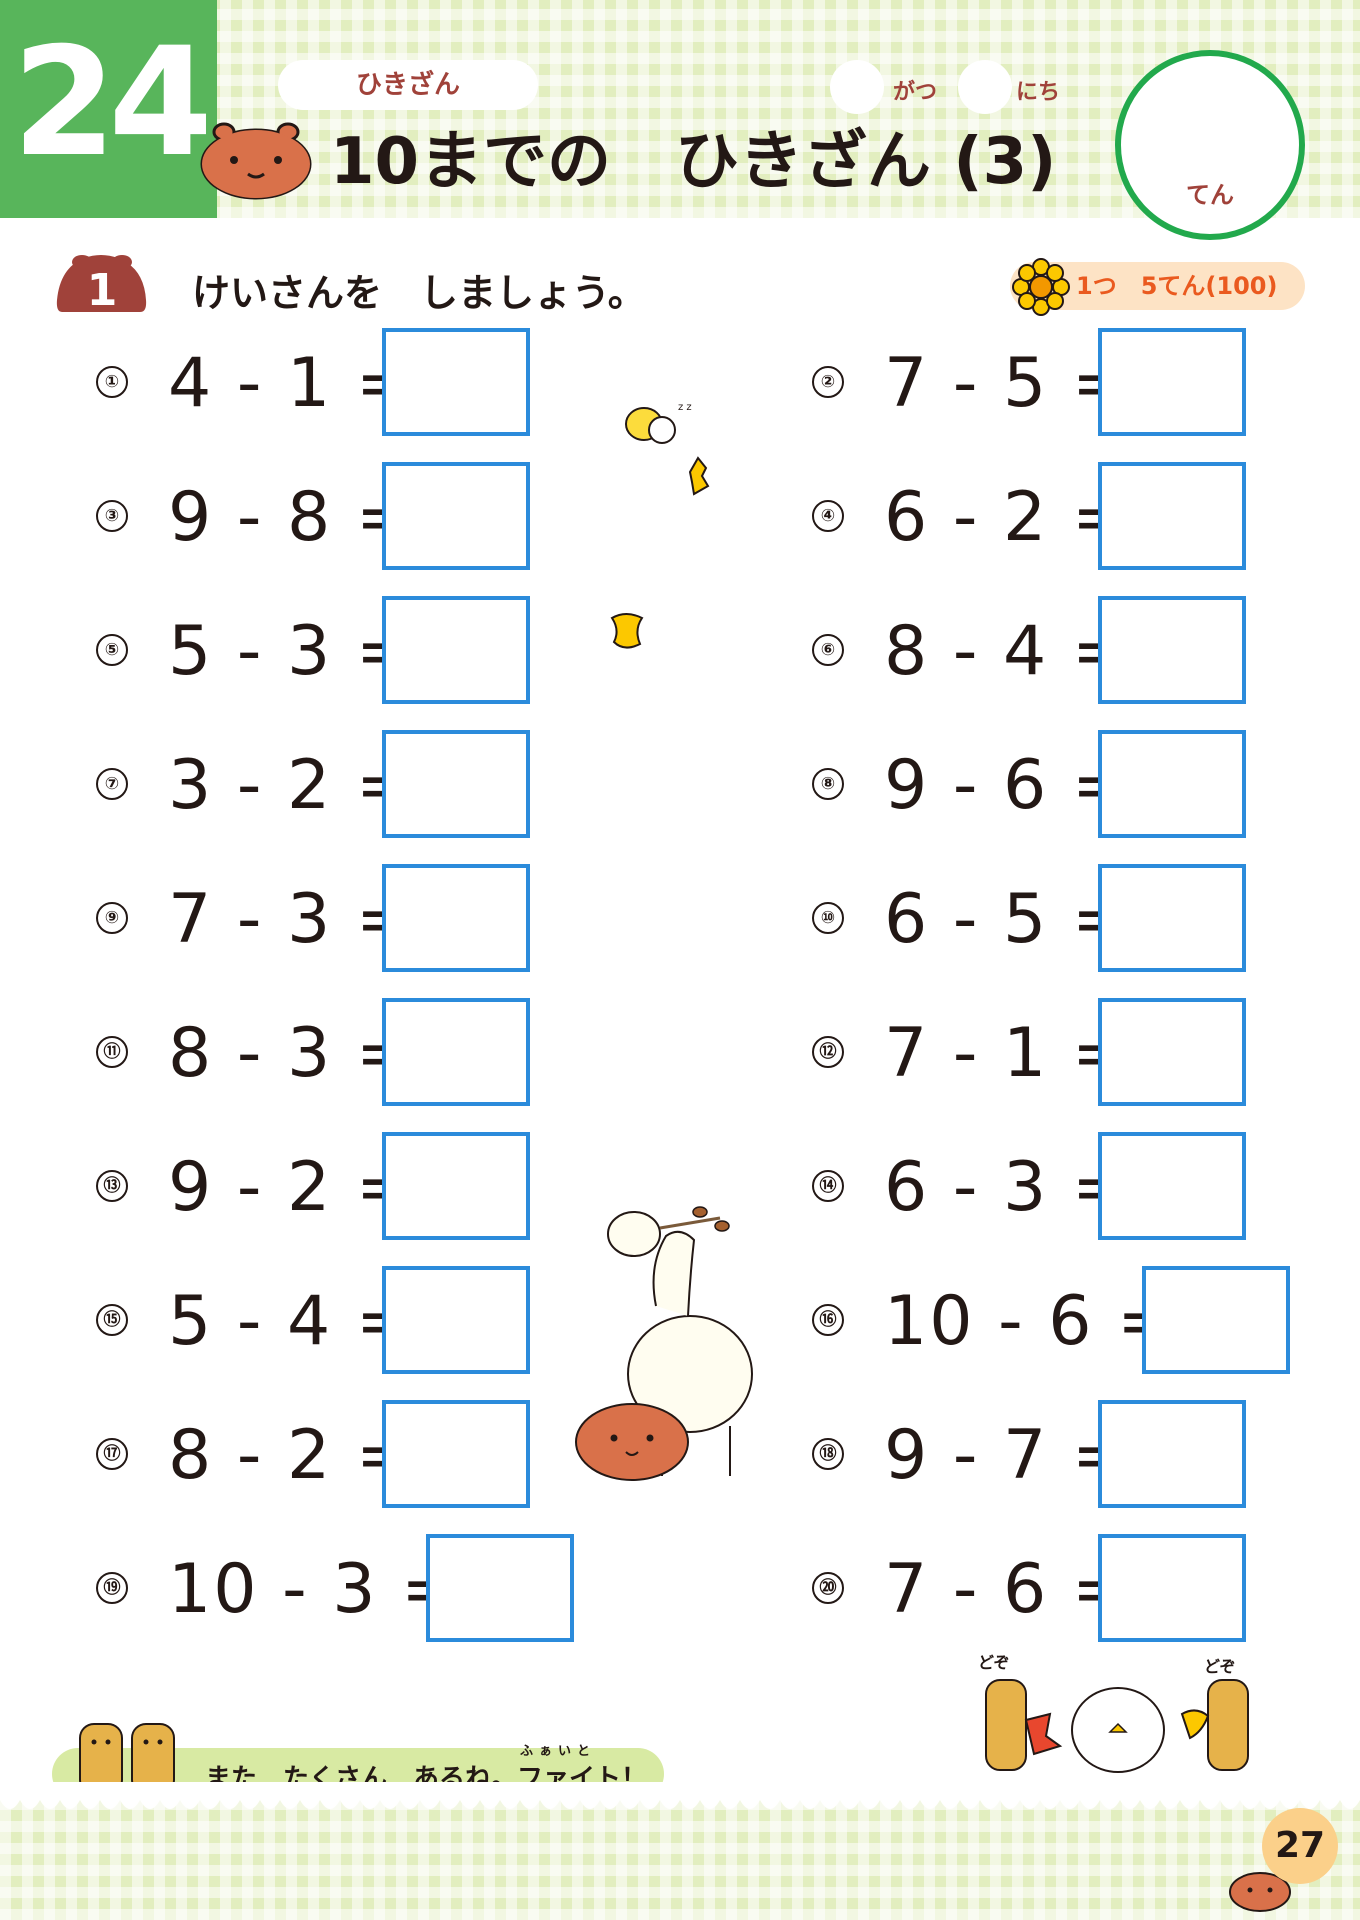 This screenshot has width=1360, height=1920. Describe the element at coordinates (828, 1186) in the screenshot. I see `problem-number: ⑭` at that location.